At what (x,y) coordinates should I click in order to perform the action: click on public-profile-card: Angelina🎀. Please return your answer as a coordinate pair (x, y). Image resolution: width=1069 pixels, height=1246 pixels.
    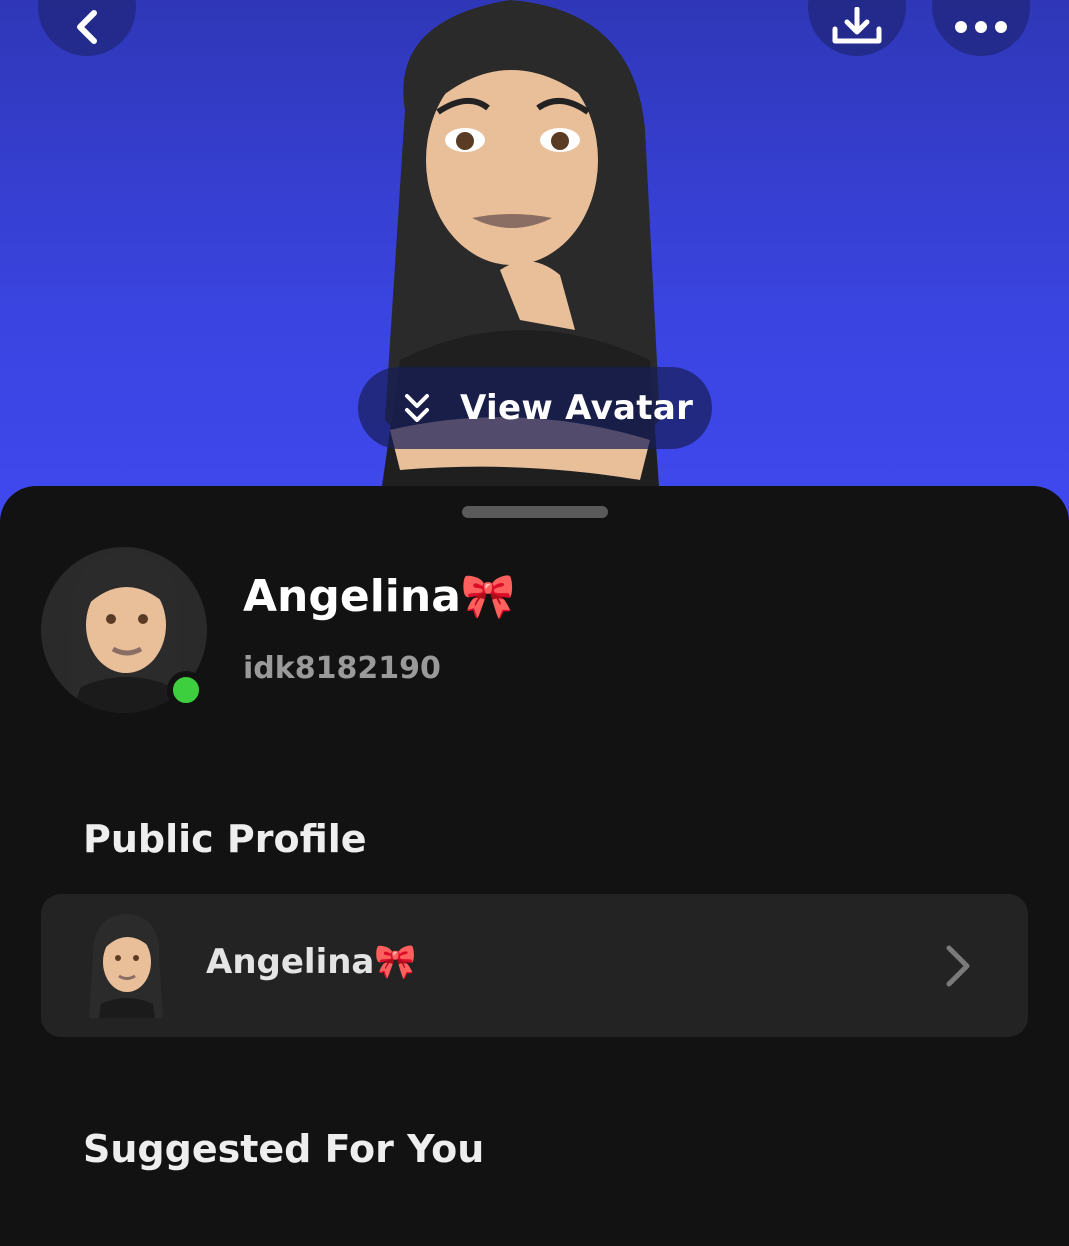
    Looking at the image, I should click on (534, 965).